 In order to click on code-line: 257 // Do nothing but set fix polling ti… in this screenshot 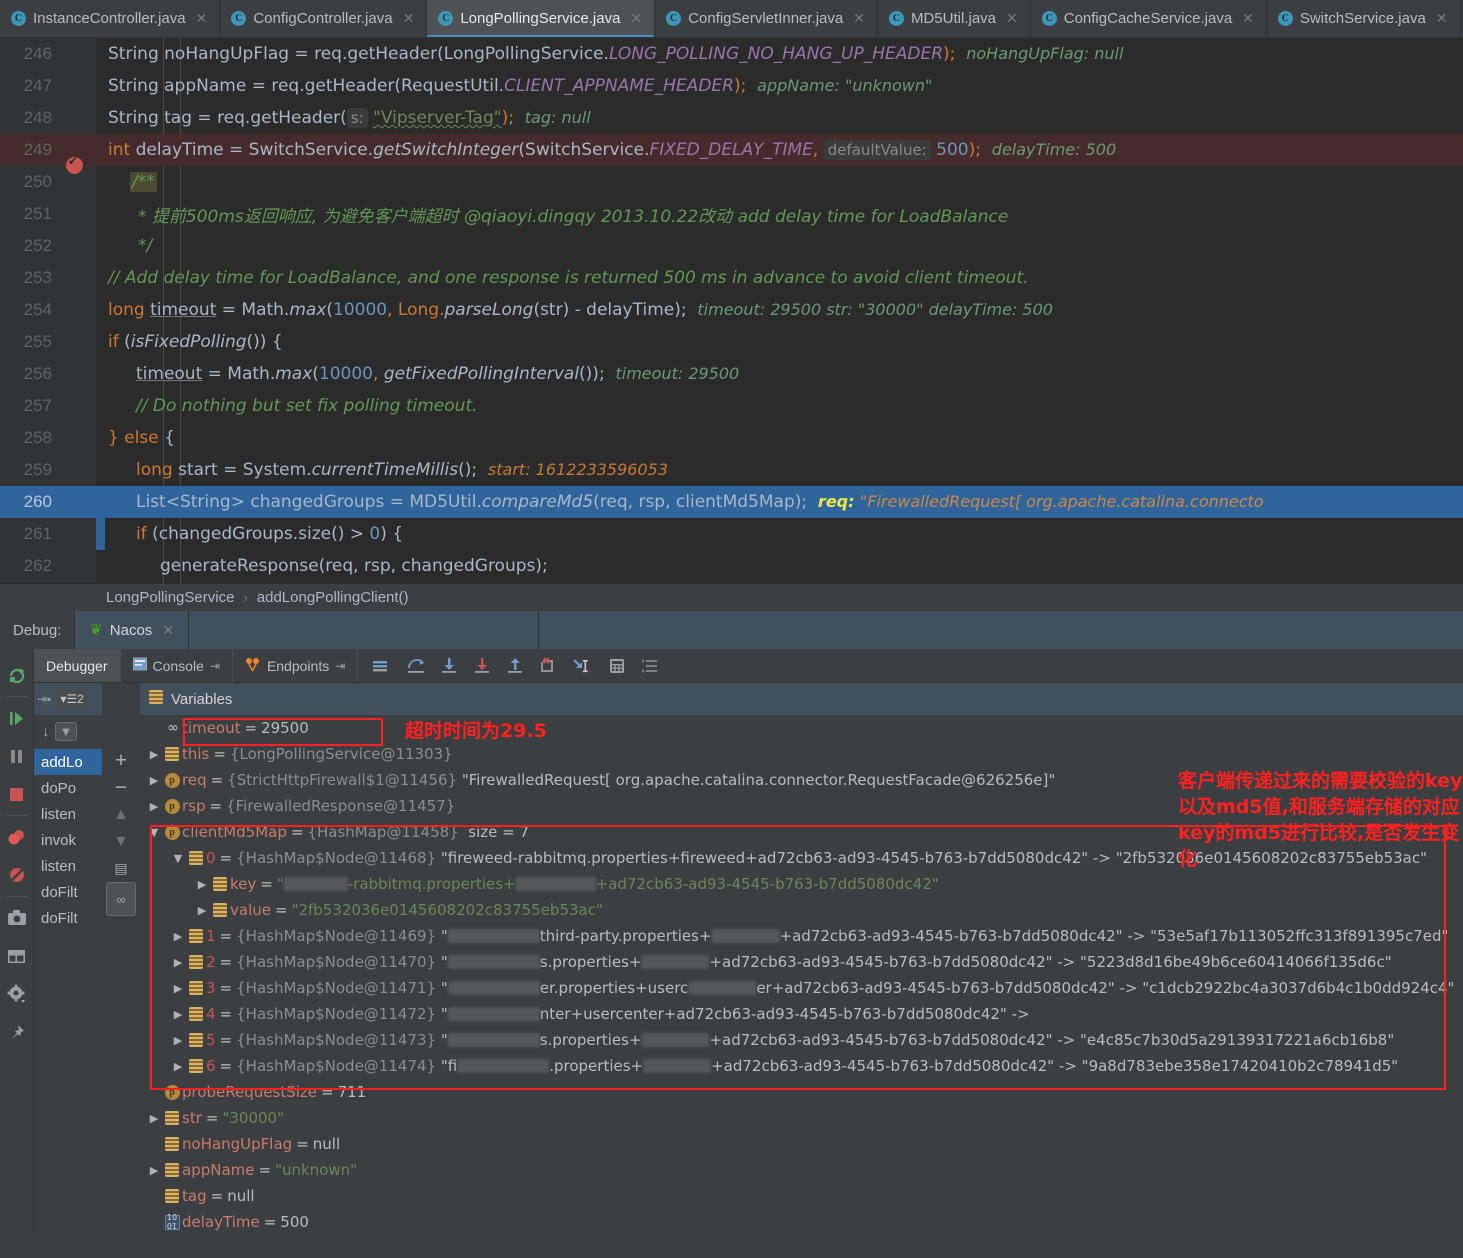, I will do `click(731, 406)`.